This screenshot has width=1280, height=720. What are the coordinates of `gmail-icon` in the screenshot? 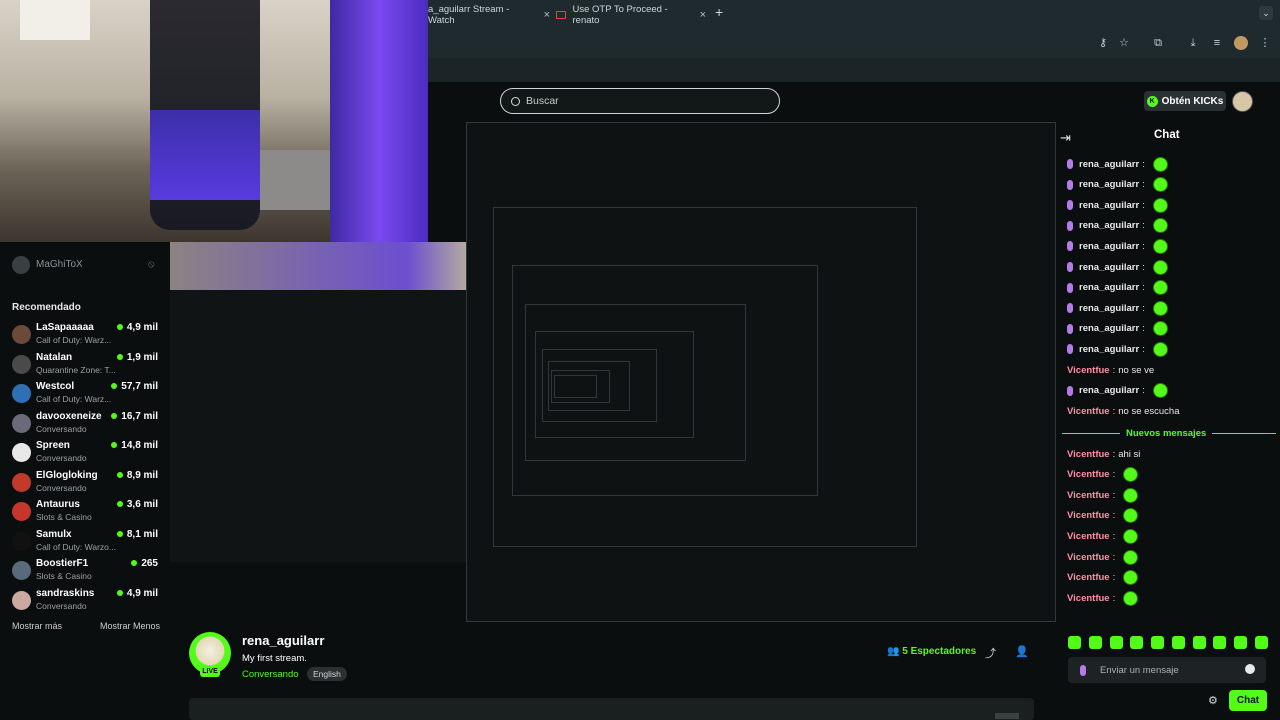 It's located at (561, 15).